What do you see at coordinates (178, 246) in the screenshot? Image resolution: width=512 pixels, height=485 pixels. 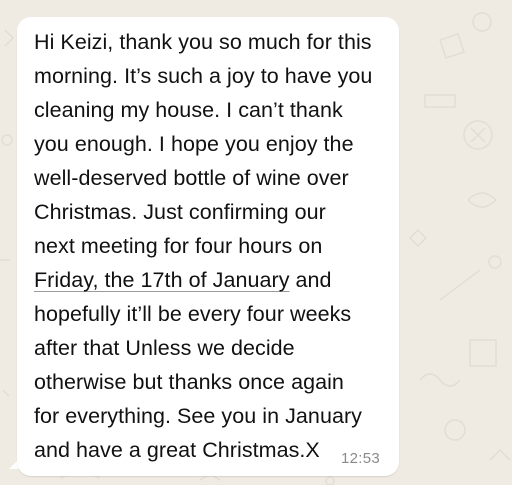 I see `message-line: next meeting for four hours on` at bounding box center [178, 246].